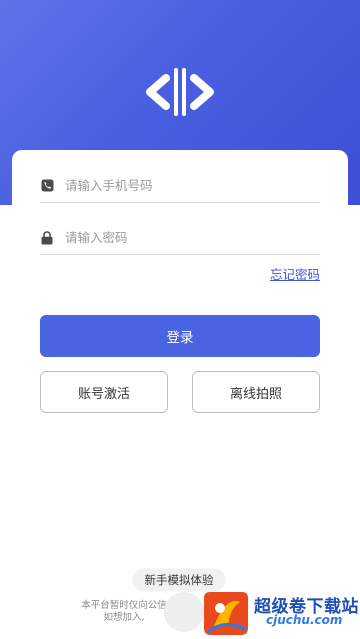 The height and width of the screenshot is (639, 360). Describe the element at coordinates (192, 185) in the screenshot. I see `phone-input` at that location.